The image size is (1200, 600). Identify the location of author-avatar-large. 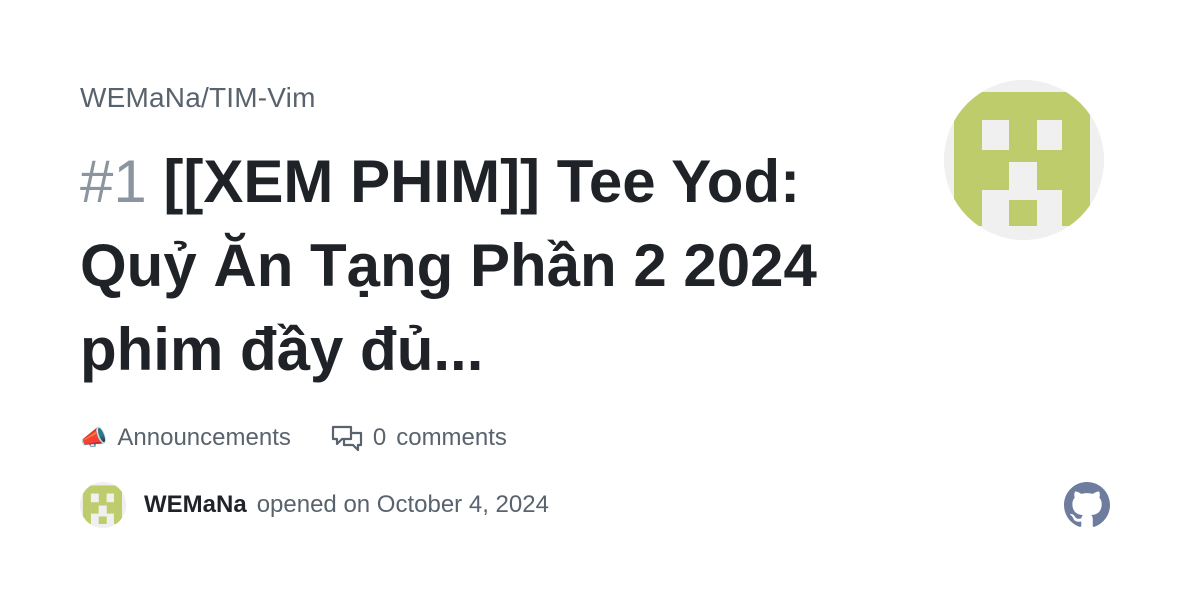
(1024, 160).